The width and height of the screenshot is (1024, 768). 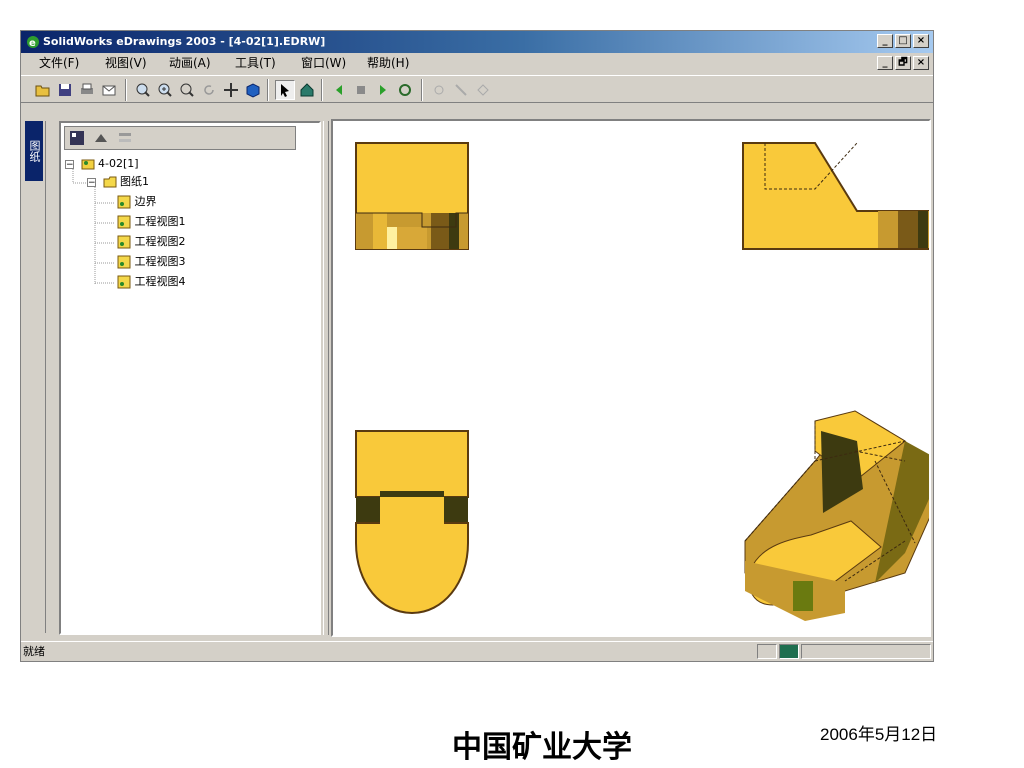 I want to click on tree-item-label: 工程视图2, so click(x=160, y=241).